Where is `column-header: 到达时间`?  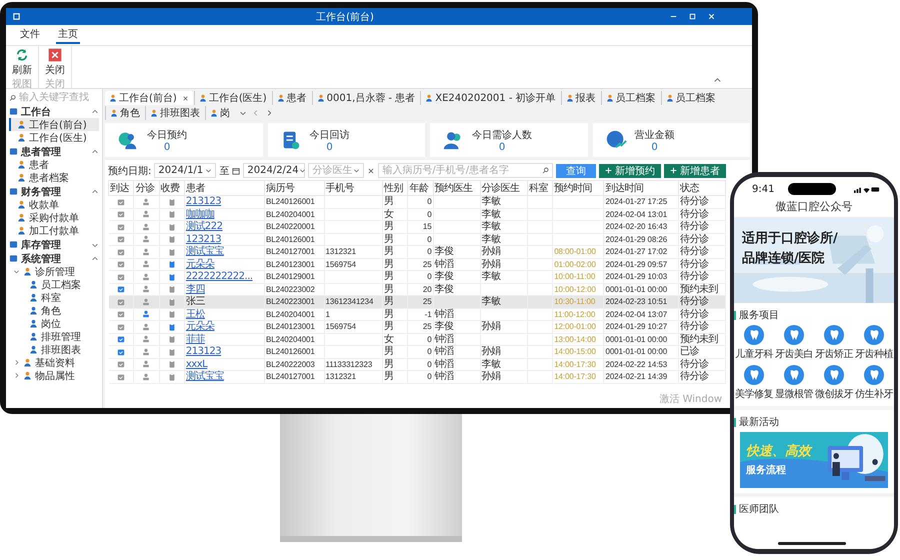 column-header: 到达时间 is located at coordinates (641, 188).